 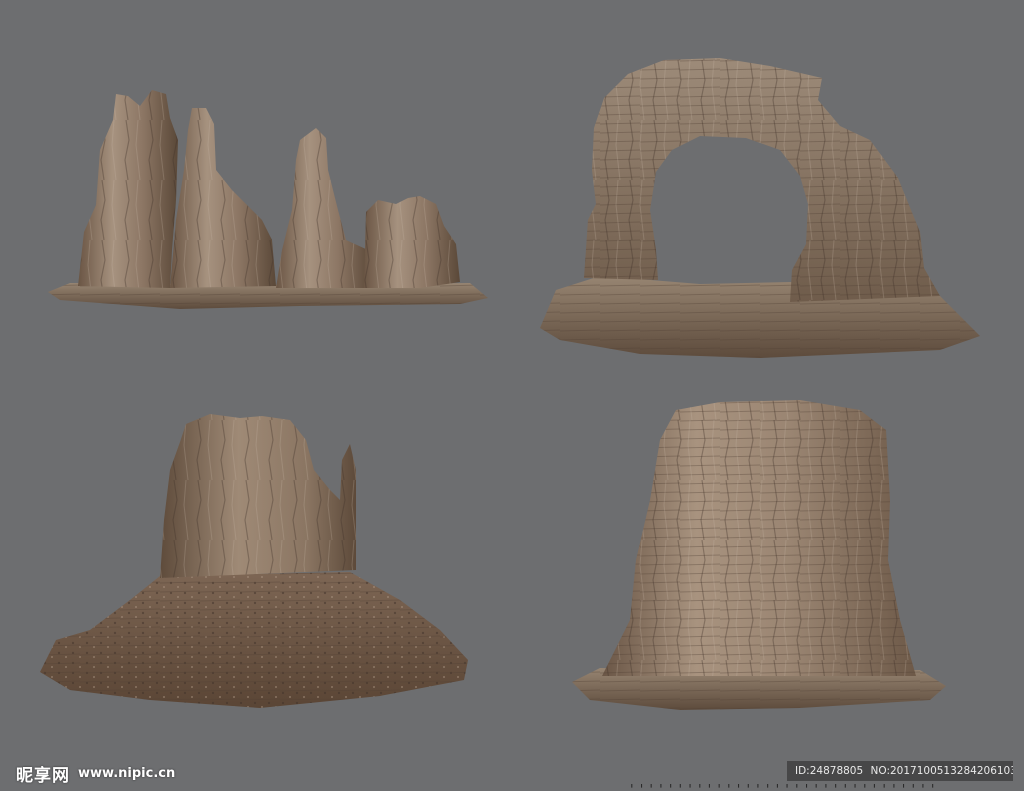 I want to click on site-watermark: 昵享网 www.nipic.cn, so click(x=96, y=773).